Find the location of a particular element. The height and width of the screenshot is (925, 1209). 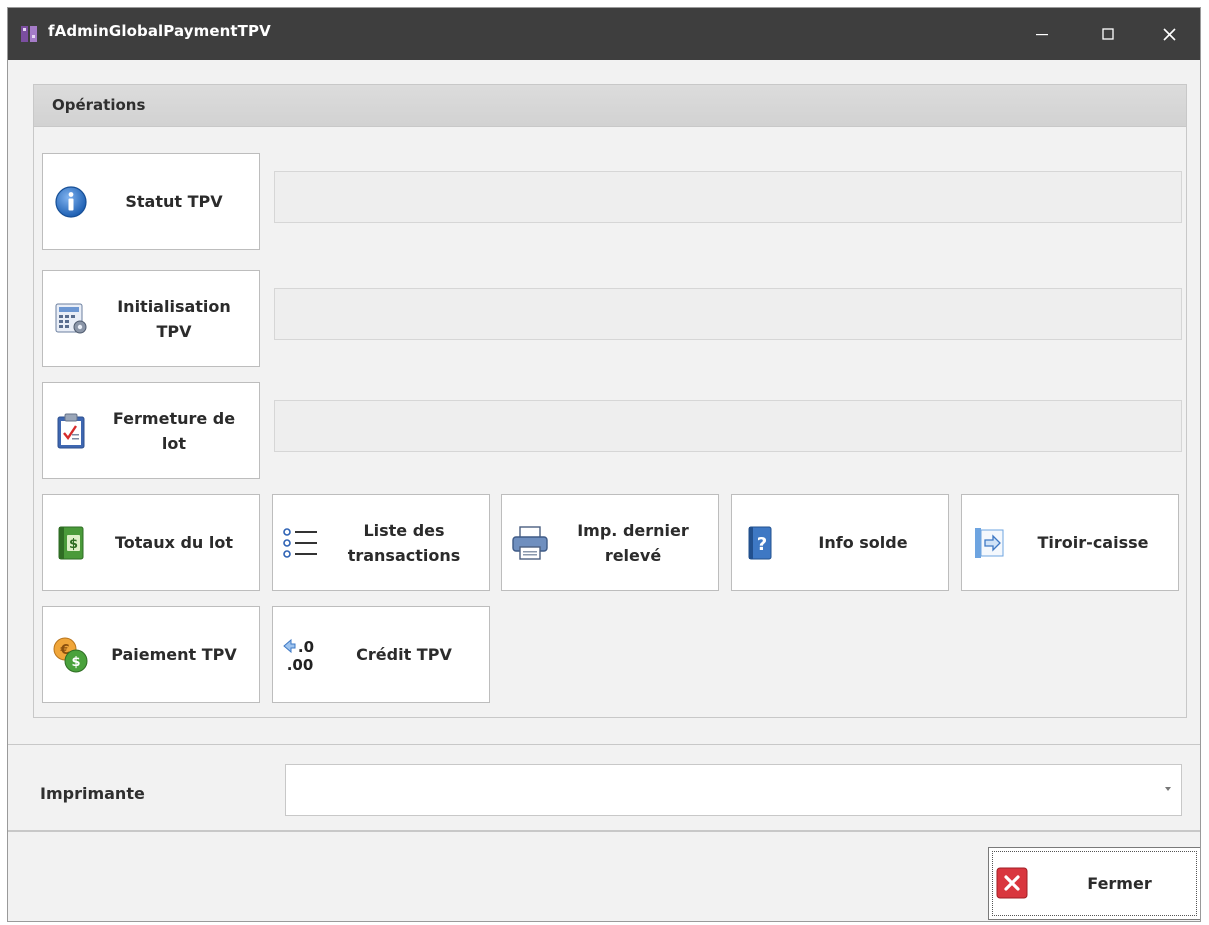

maximize-icon is located at coordinates (1108, 34).